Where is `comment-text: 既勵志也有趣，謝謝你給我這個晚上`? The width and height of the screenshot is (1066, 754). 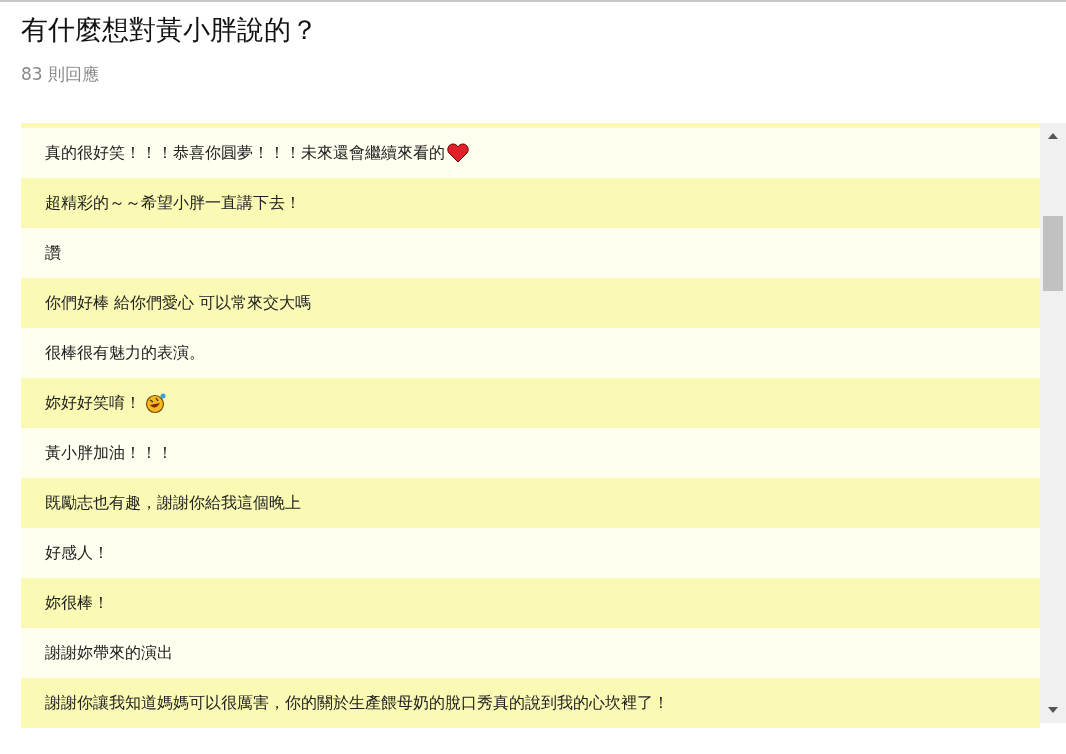
comment-text: 既勵志也有趣，謝謝你給我這個晚上 is located at coordinates (173, 503).